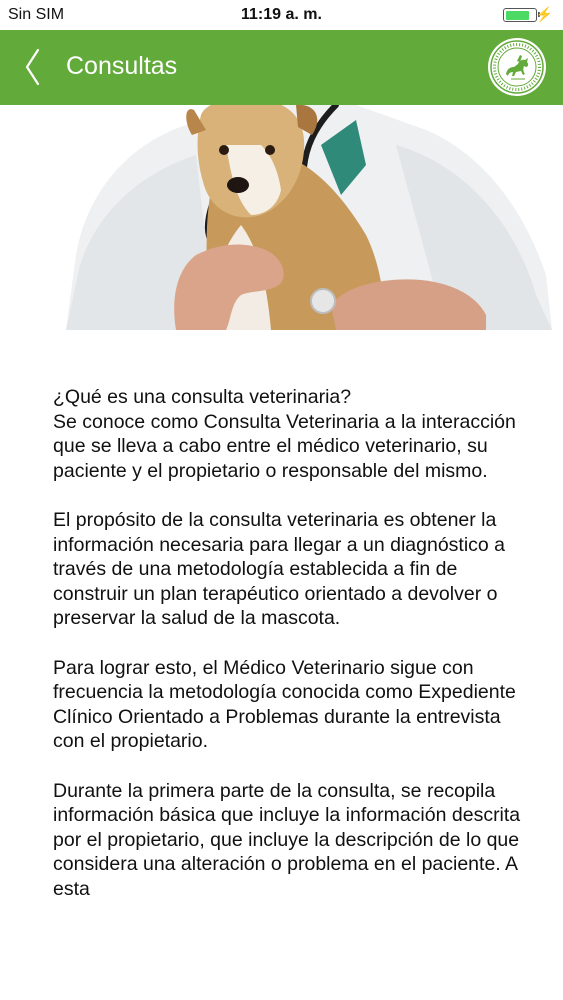  What do you see at coordinates (517, 67) in the screenshot?
I see `equestrian-seal-icon` at bounding box center [517, 67].